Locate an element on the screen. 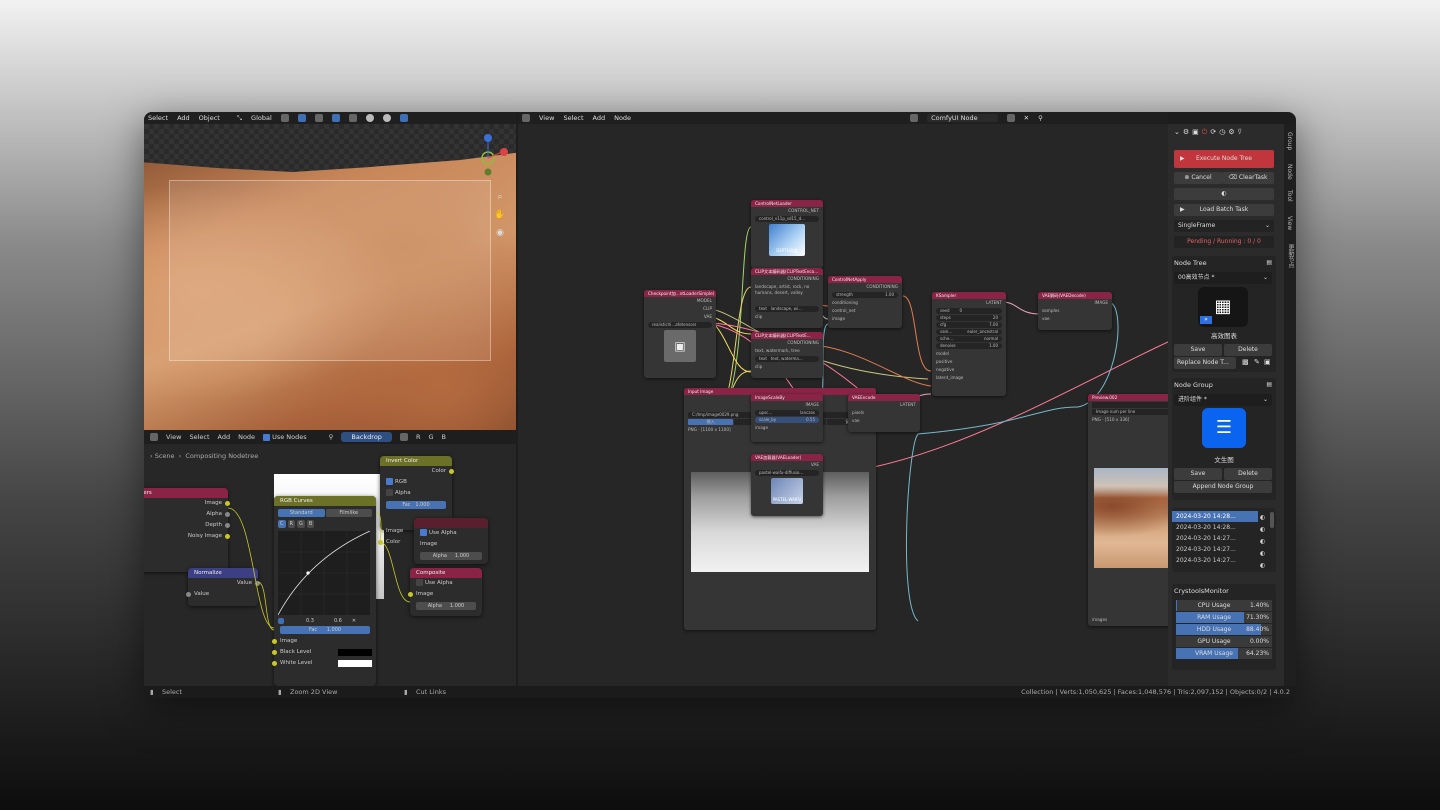 The width and height of the screenshot is (1440, 810). refresh-icon: ⟳ is located at coordinates (1213, 132).